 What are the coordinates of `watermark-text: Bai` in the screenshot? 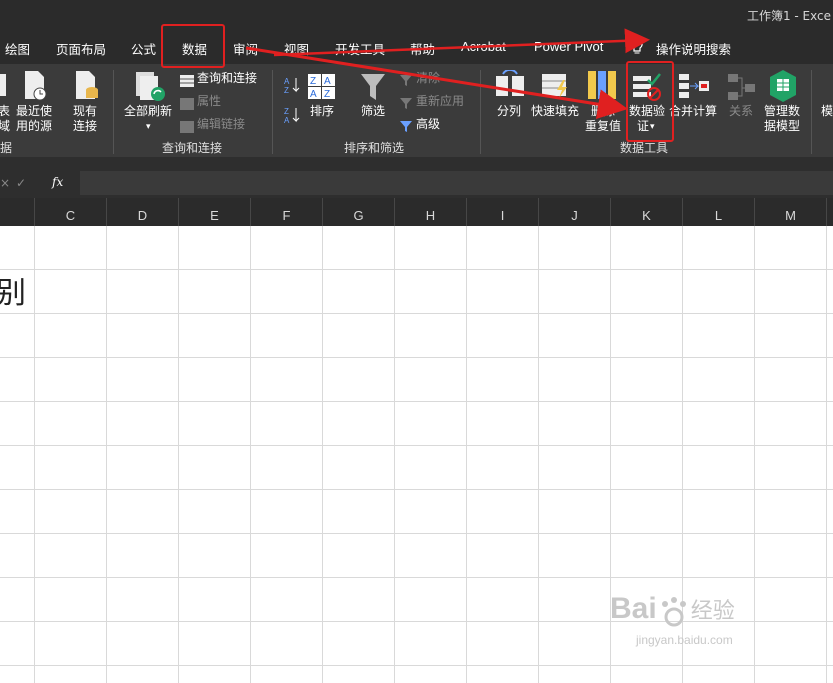 It's located at (633, 608).